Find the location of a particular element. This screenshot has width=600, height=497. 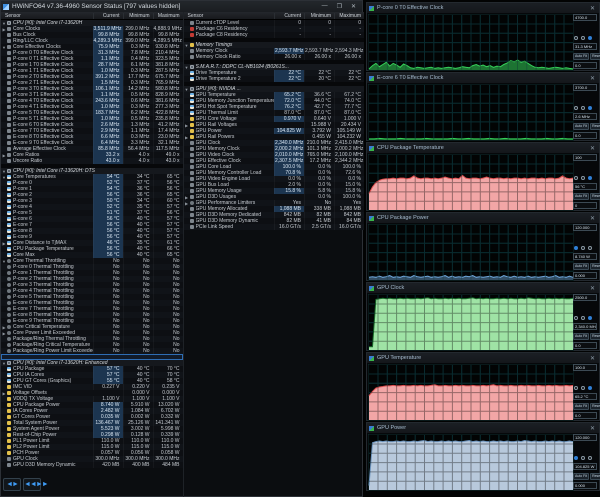

sensor-row: GPU D3D Memory Dynamic 420 MB 400 MB 484 MB is located at coordinates (92, 465).